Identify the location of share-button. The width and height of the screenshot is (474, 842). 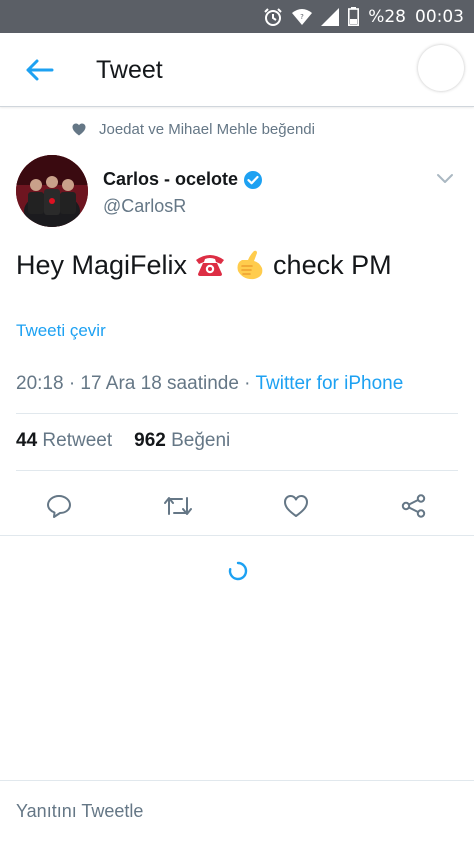
(414, 506).